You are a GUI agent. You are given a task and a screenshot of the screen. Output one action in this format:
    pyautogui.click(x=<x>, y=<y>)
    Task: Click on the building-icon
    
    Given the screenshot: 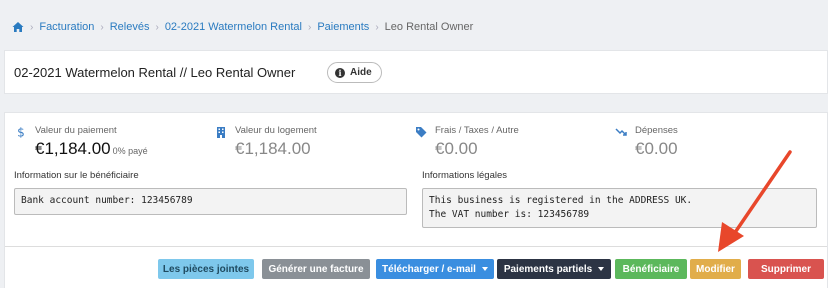 What is the action you would take?
    pyautogui.click(x=221, y=132)
    